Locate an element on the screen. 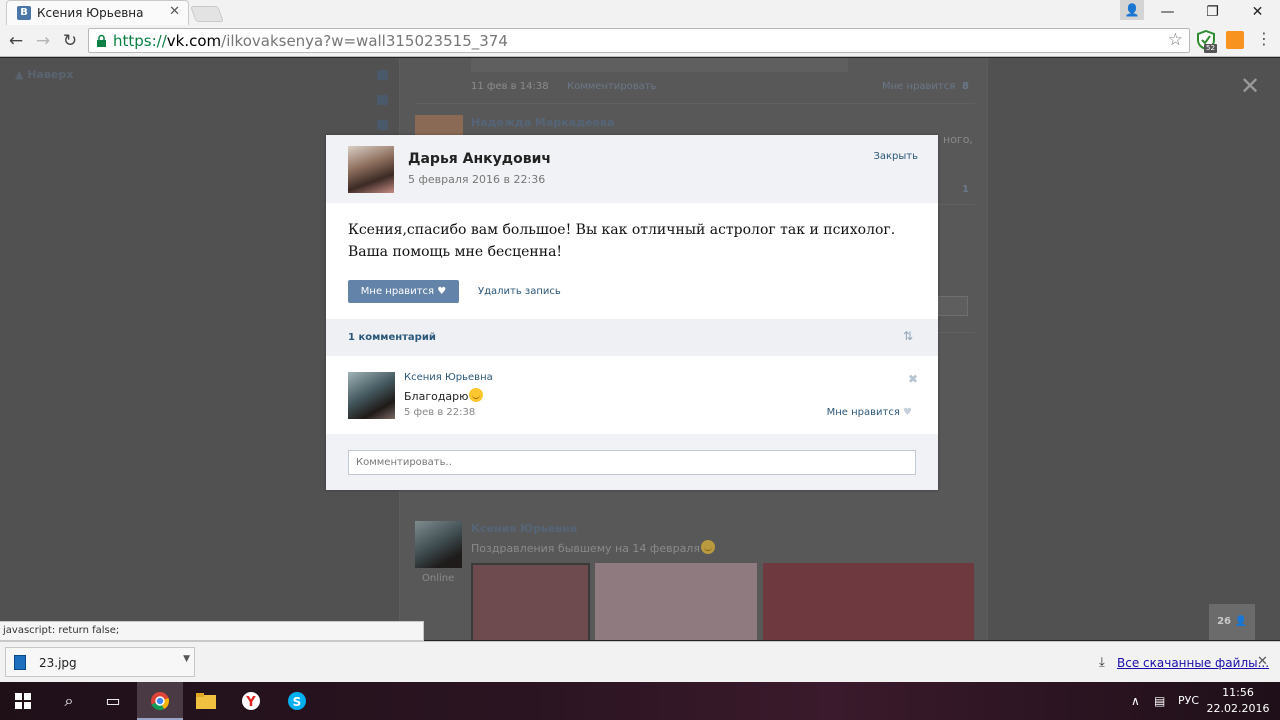  lock-icon is located at coordinates (101, 40).